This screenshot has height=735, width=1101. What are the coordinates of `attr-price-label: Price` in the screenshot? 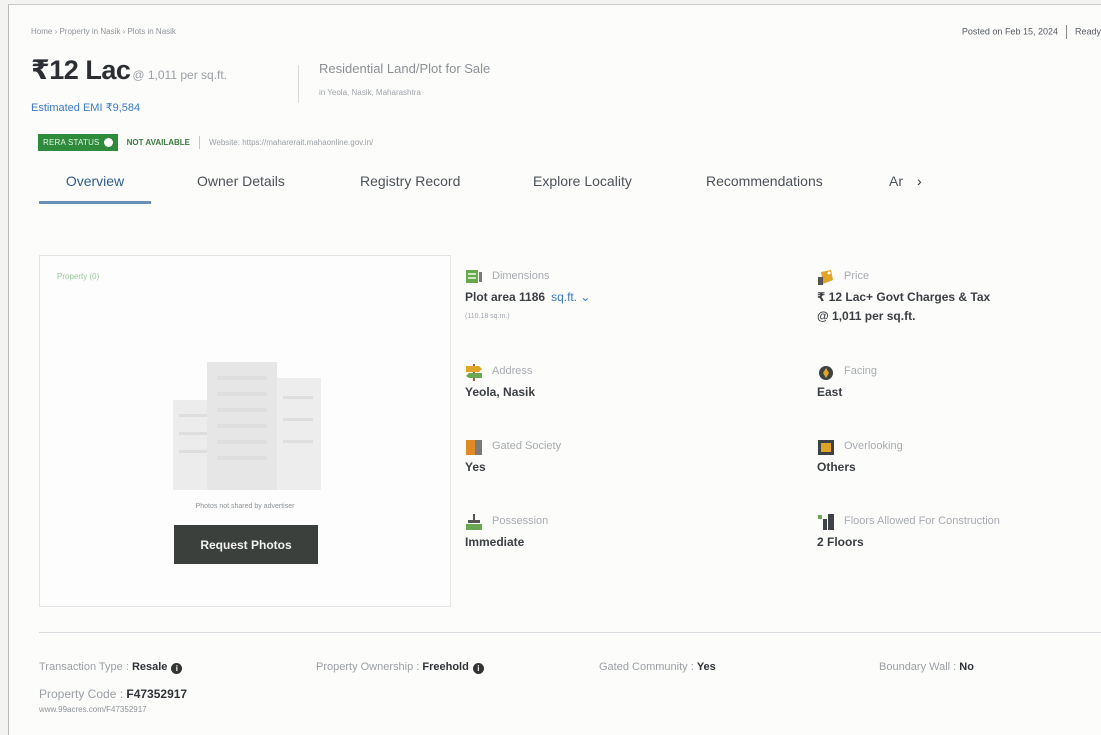 It's located at (857, 276).